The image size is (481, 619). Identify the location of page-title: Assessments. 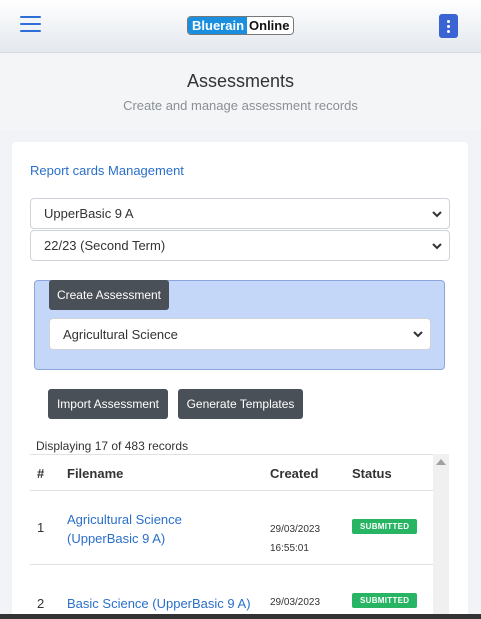
(240, 81).